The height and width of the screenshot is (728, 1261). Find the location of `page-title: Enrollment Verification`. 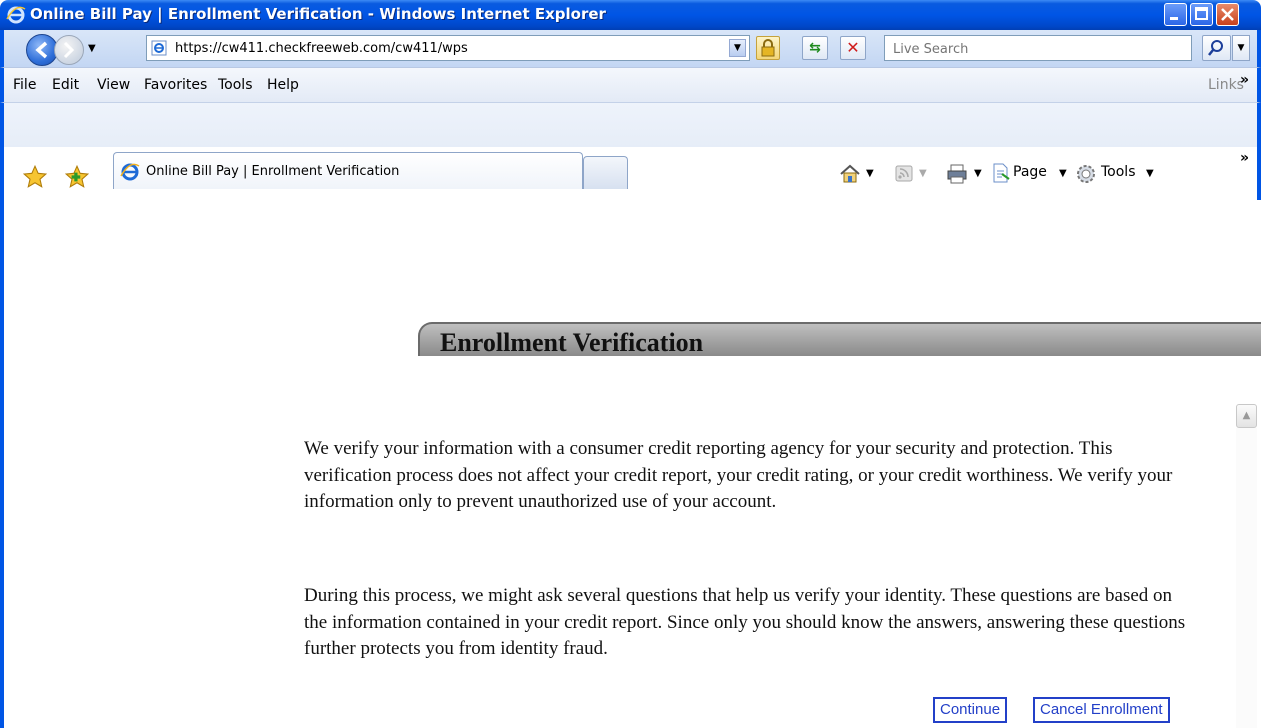

page-title: Enrollment Verification is located at coordinates (572, 342).